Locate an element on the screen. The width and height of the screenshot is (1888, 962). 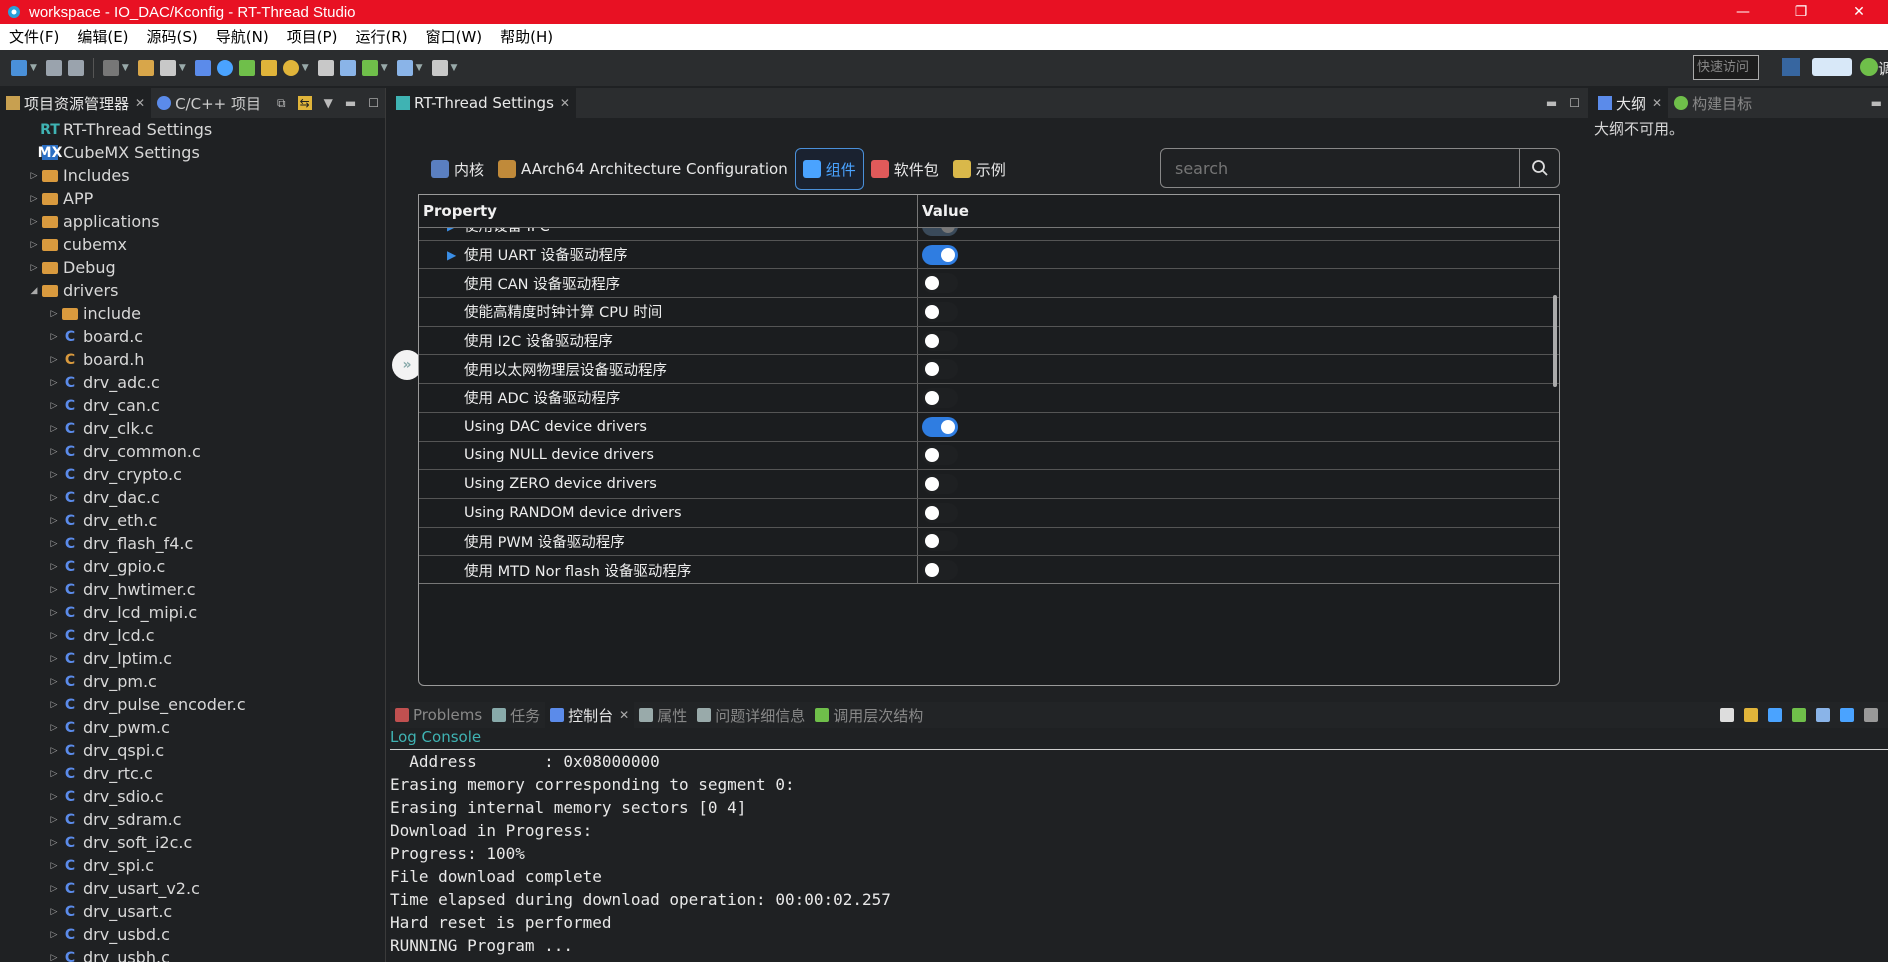
expand-icon: ▶ is located at coordinates (451, 230).